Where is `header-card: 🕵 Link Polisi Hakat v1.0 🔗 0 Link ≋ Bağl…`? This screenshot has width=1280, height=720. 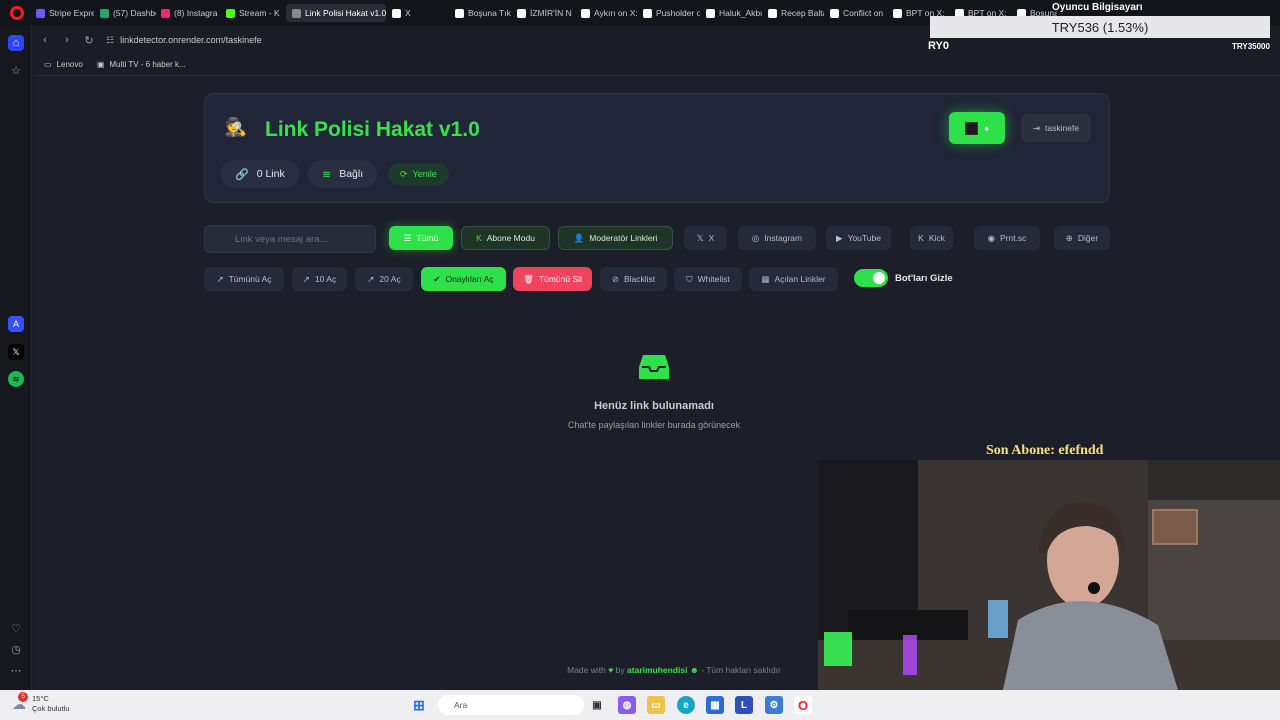 header-card: 🕵 Link Polisi Hakat v1.0 🔗 0 Link ≋ Bağl… is located at coordinates (657, 148).